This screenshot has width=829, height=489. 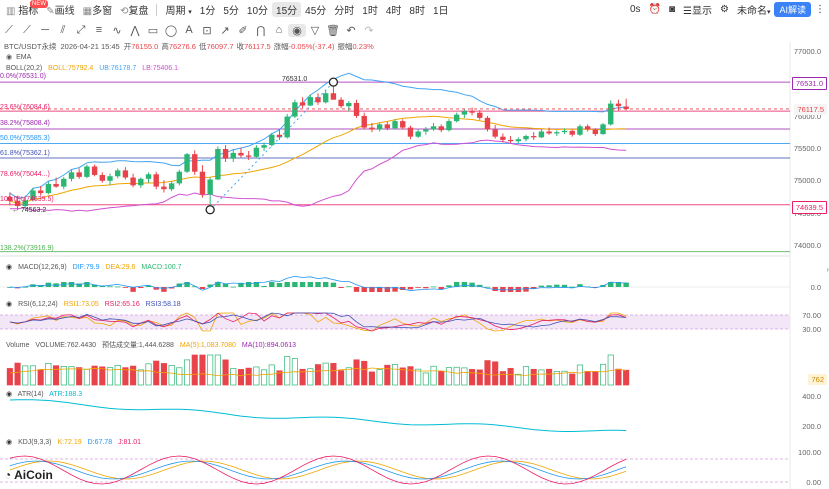 What do you see at coordinates (369, 30) in the screenshot?
I see `redo-icon: ↷` at bounding box center [369, 30].